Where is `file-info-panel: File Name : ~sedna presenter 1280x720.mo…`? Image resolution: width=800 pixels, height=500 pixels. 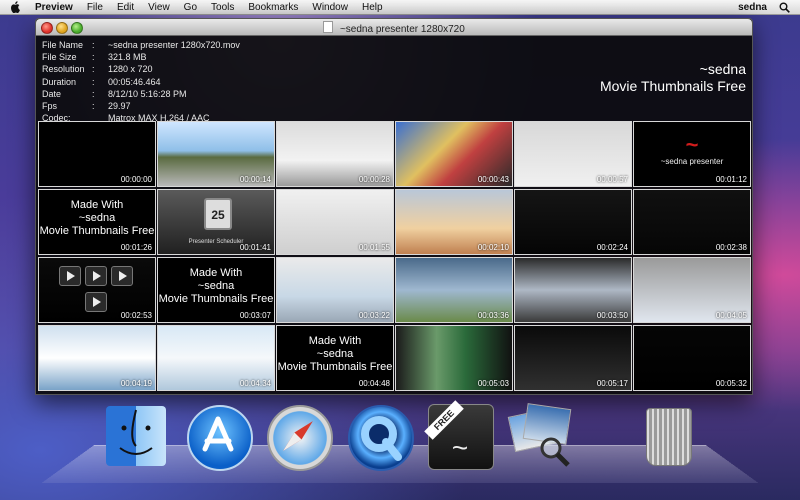 file-info-panel: File Name : ~sedna presenter 1280x720.mo… is located at coordinates (242, 81).